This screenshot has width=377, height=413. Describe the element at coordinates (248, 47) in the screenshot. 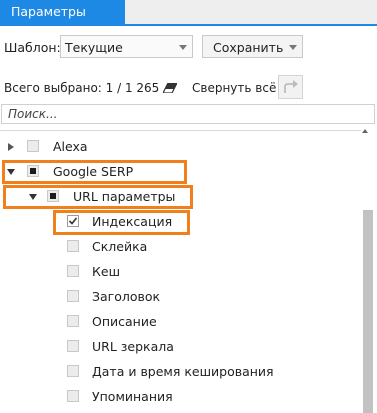

I see `save-button-label: Сохранить` at that location.